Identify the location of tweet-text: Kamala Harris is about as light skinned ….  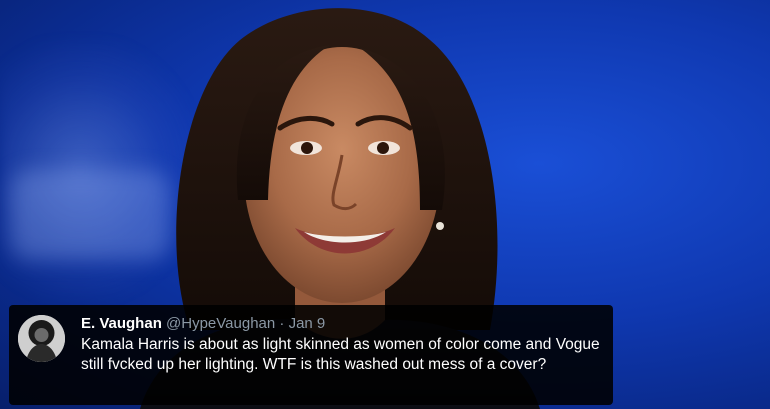
(340, 354).